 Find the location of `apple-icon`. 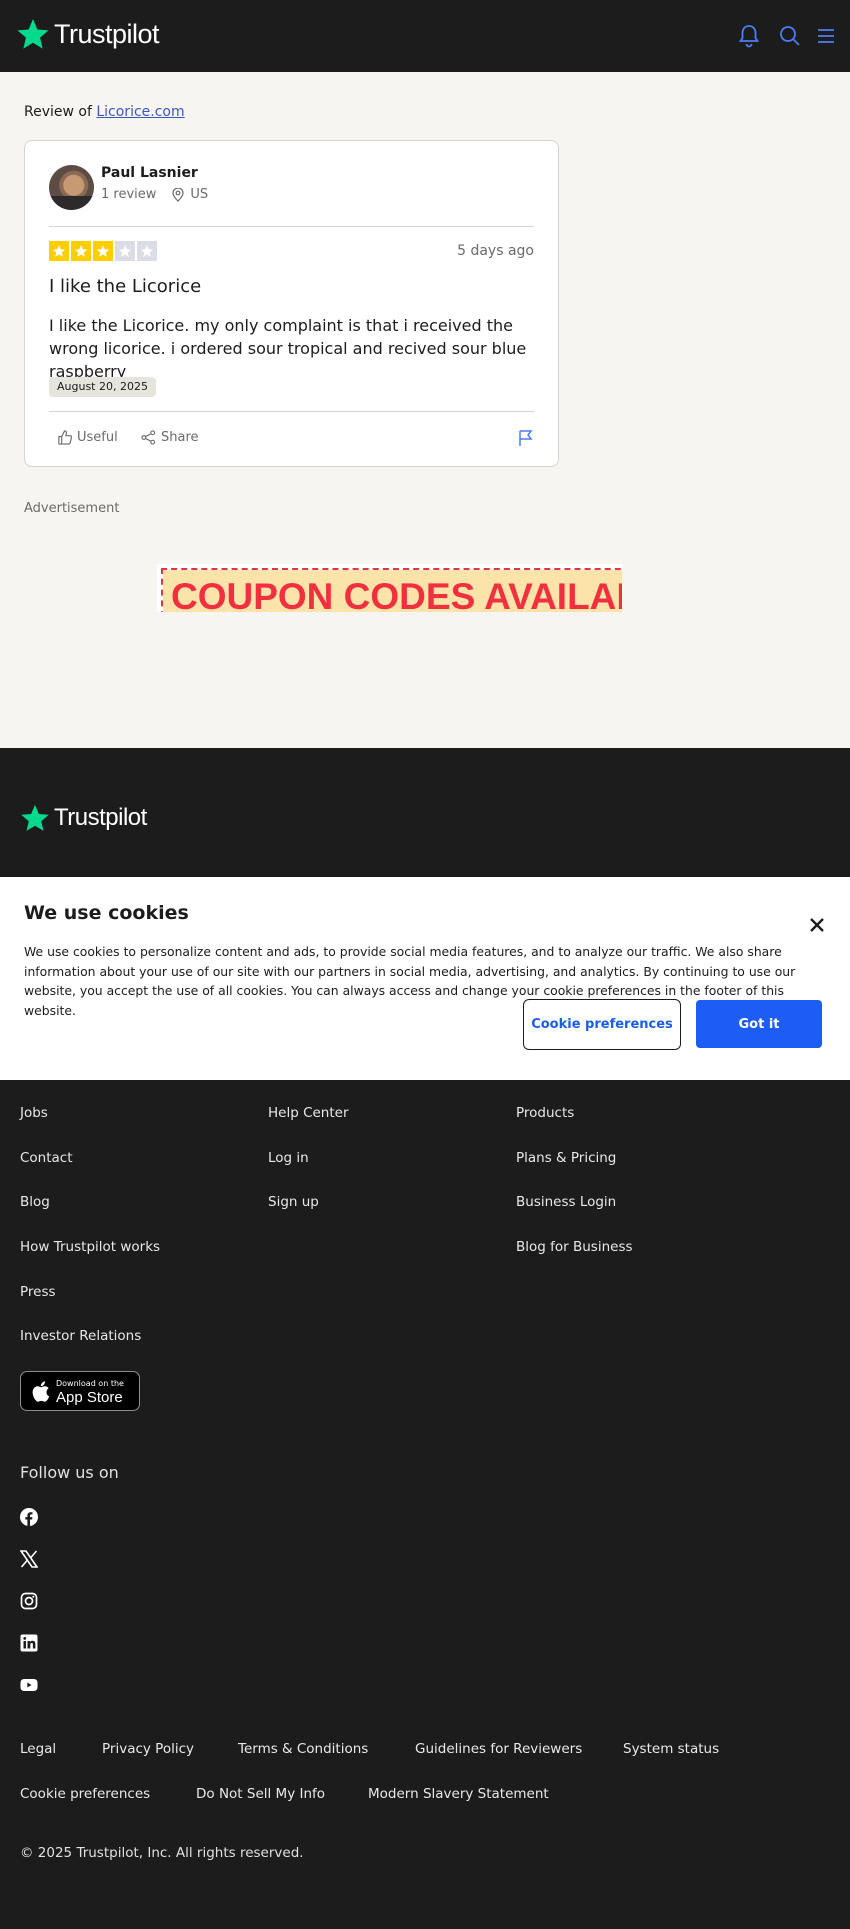

apple-icon is located at coordinates (41, 1391).